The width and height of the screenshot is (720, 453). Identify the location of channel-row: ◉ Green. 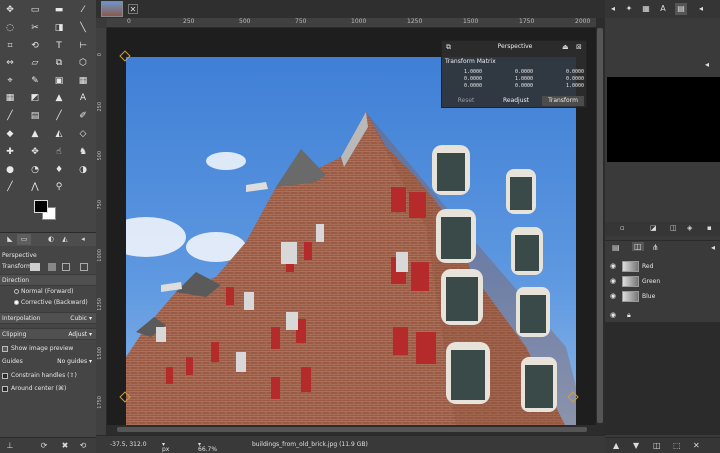
(662, 281).